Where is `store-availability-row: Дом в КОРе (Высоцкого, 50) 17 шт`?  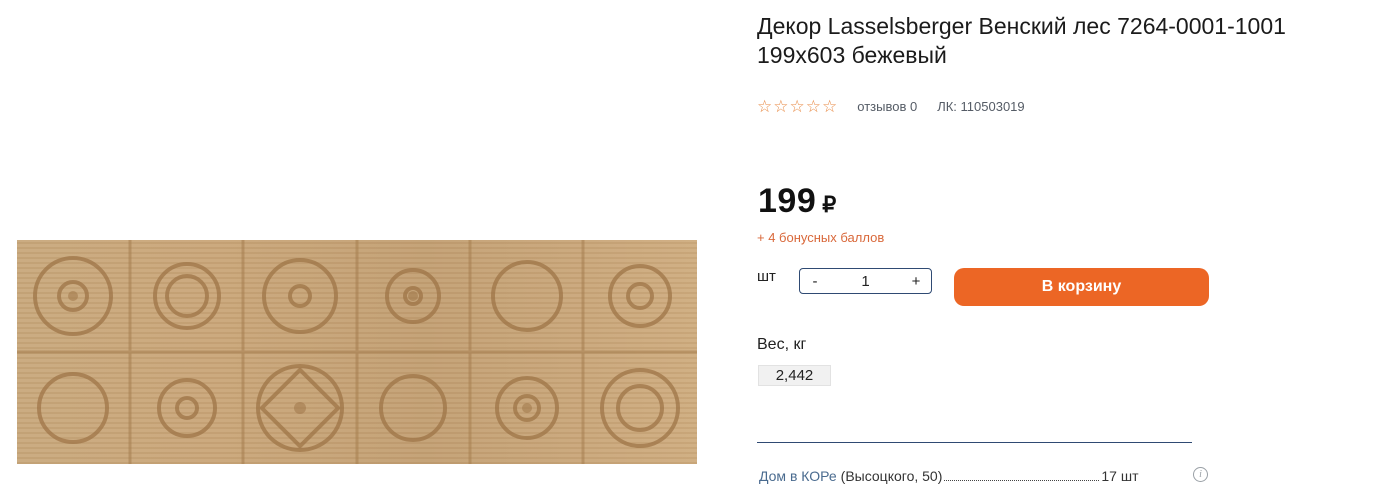 store-availability-row: Дом в КОРе (Высоцкого, 50) 17 шт is located at coordinates (984, 475).